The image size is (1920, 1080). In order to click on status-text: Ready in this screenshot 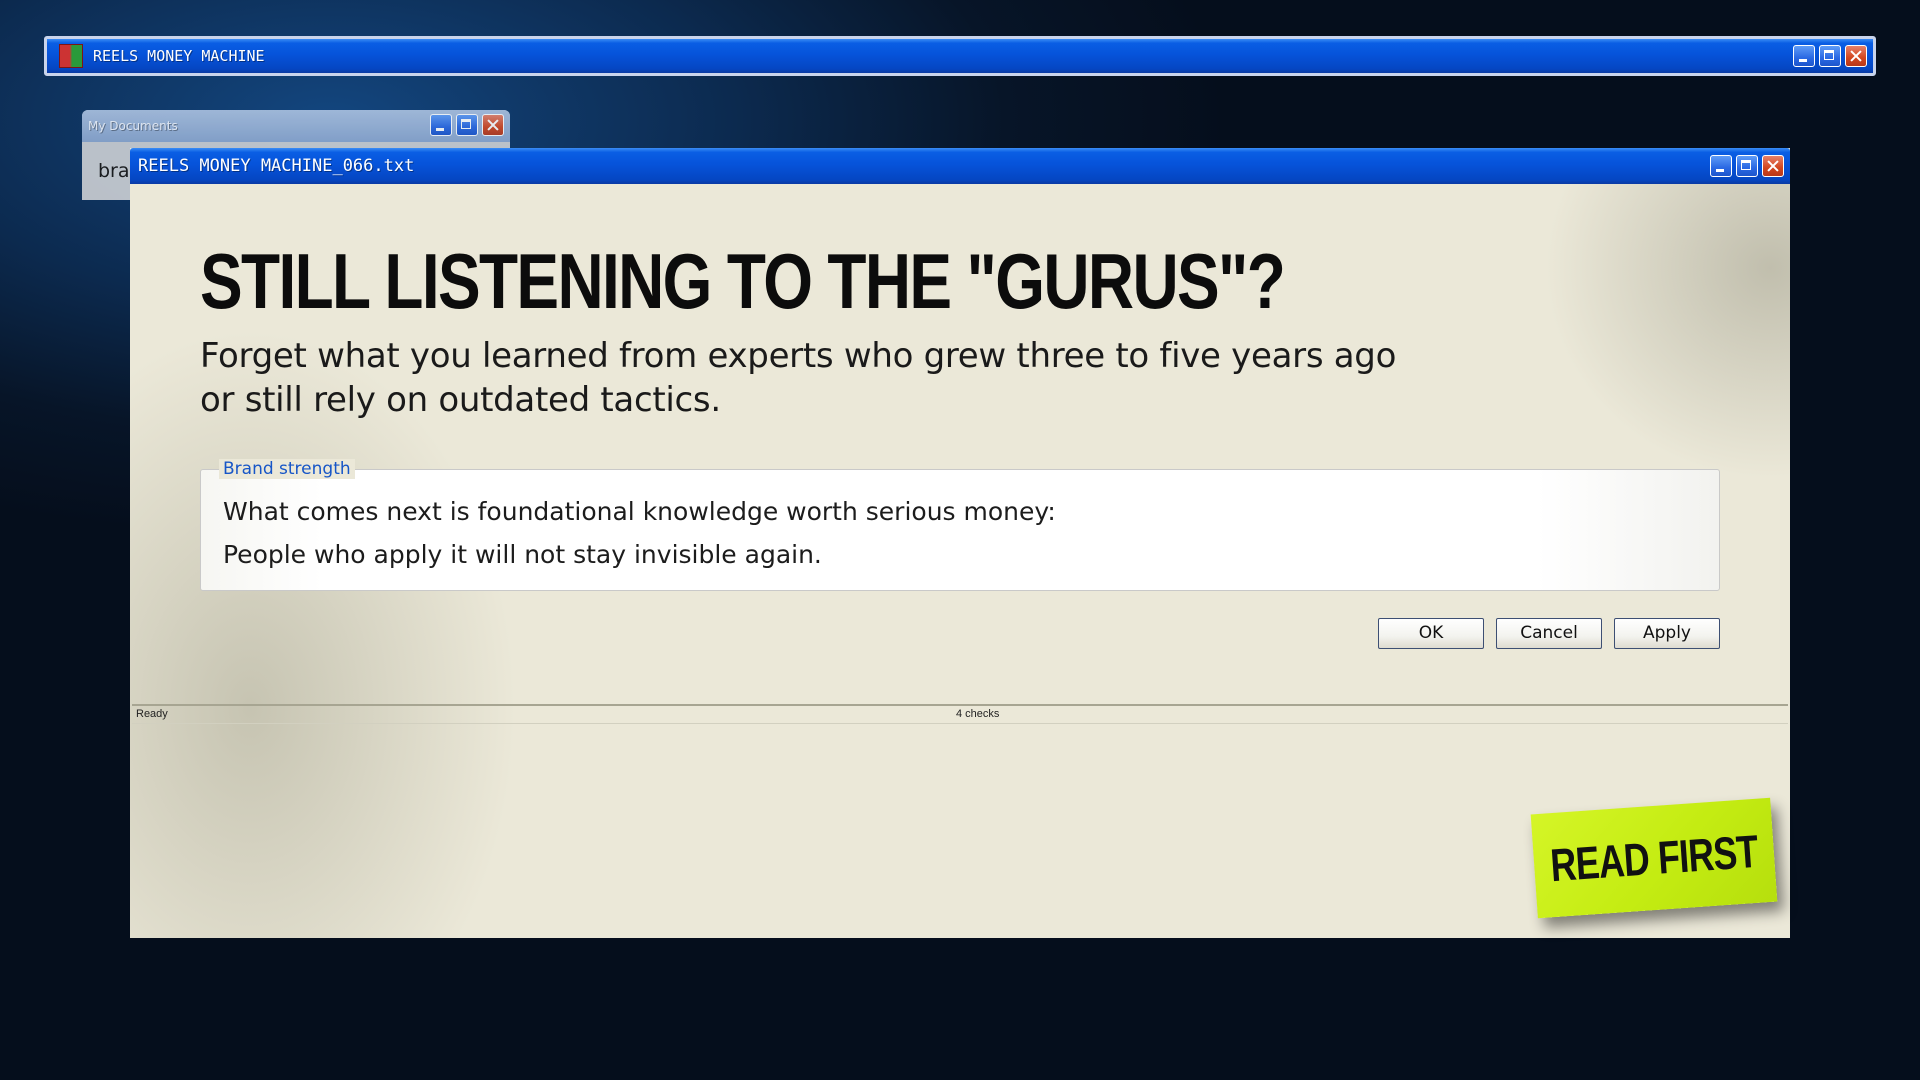, I will do `click(152, 714)`.